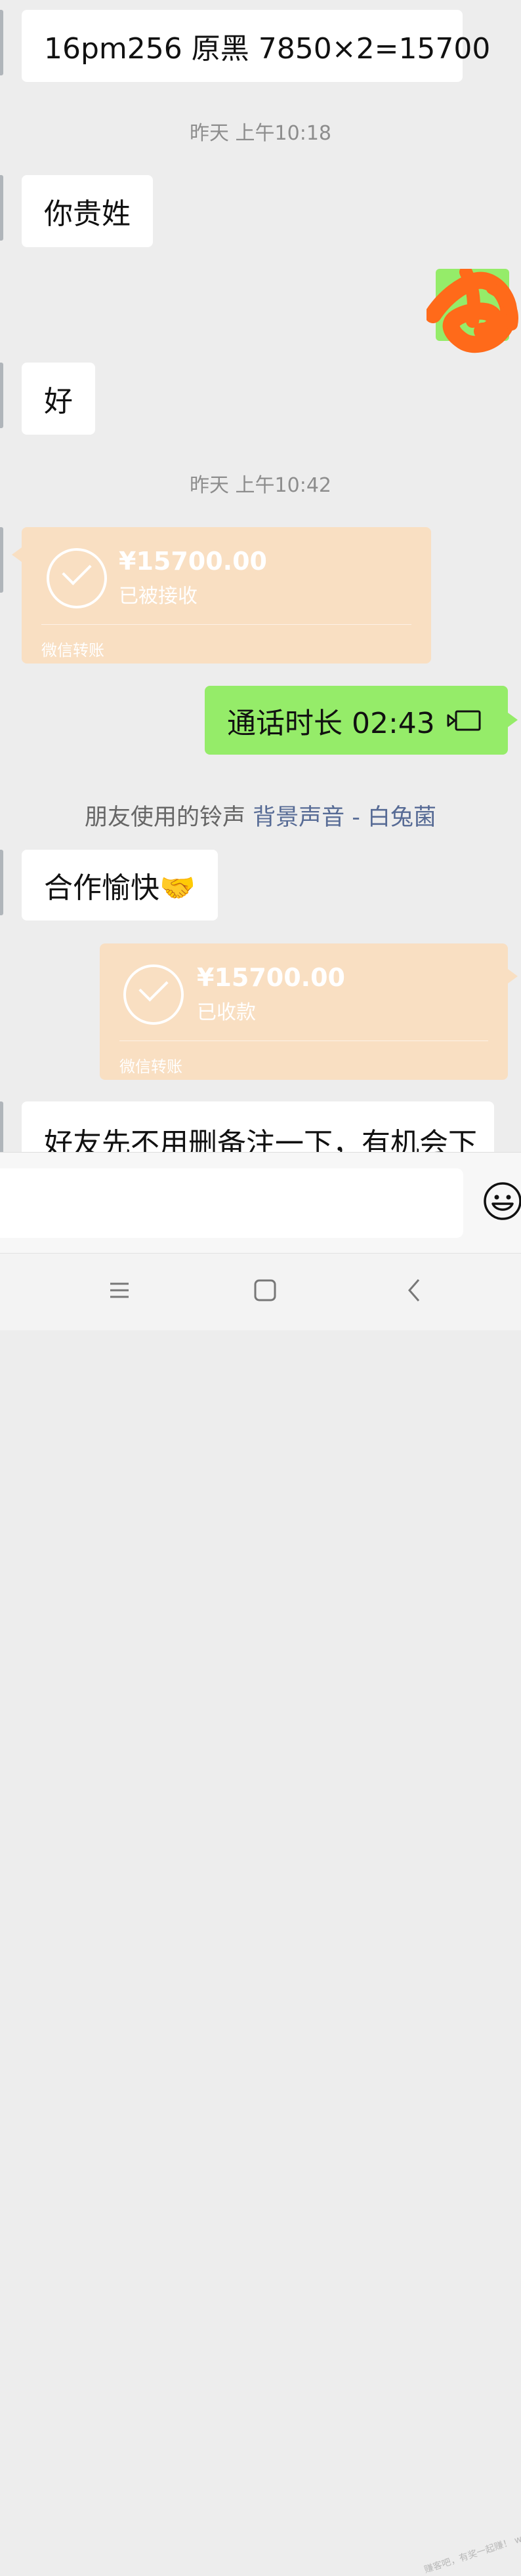 Image resolution: width=521 pixels, height=2576 pixels. What do you see at coordinates (226, 1012) in the screenshot?
I see `transfer-status: 已收款` at bounding box center [226, 1012].